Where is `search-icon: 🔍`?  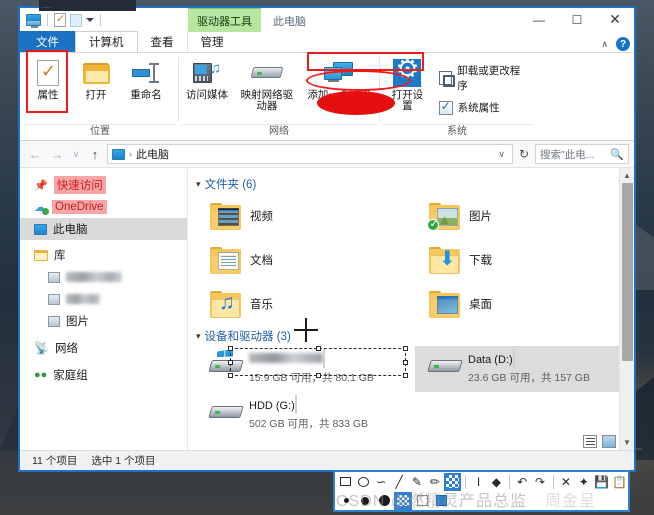
search-icon: 🔍 is located at coordinates (617, 154).